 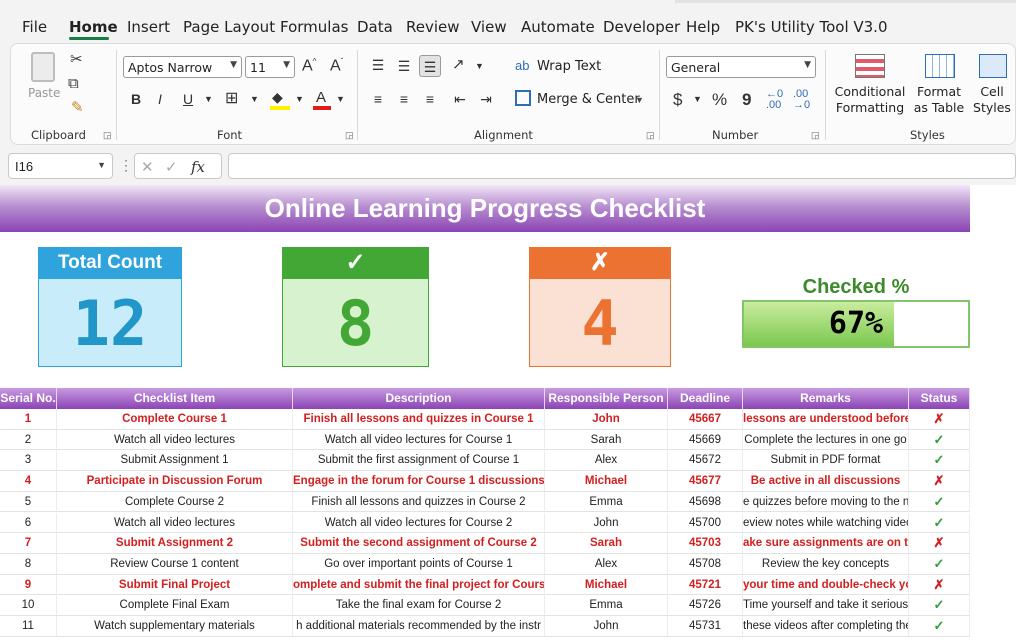 I want to click on cell-styles-button: Cell Styles, so click(x=992, y=85).